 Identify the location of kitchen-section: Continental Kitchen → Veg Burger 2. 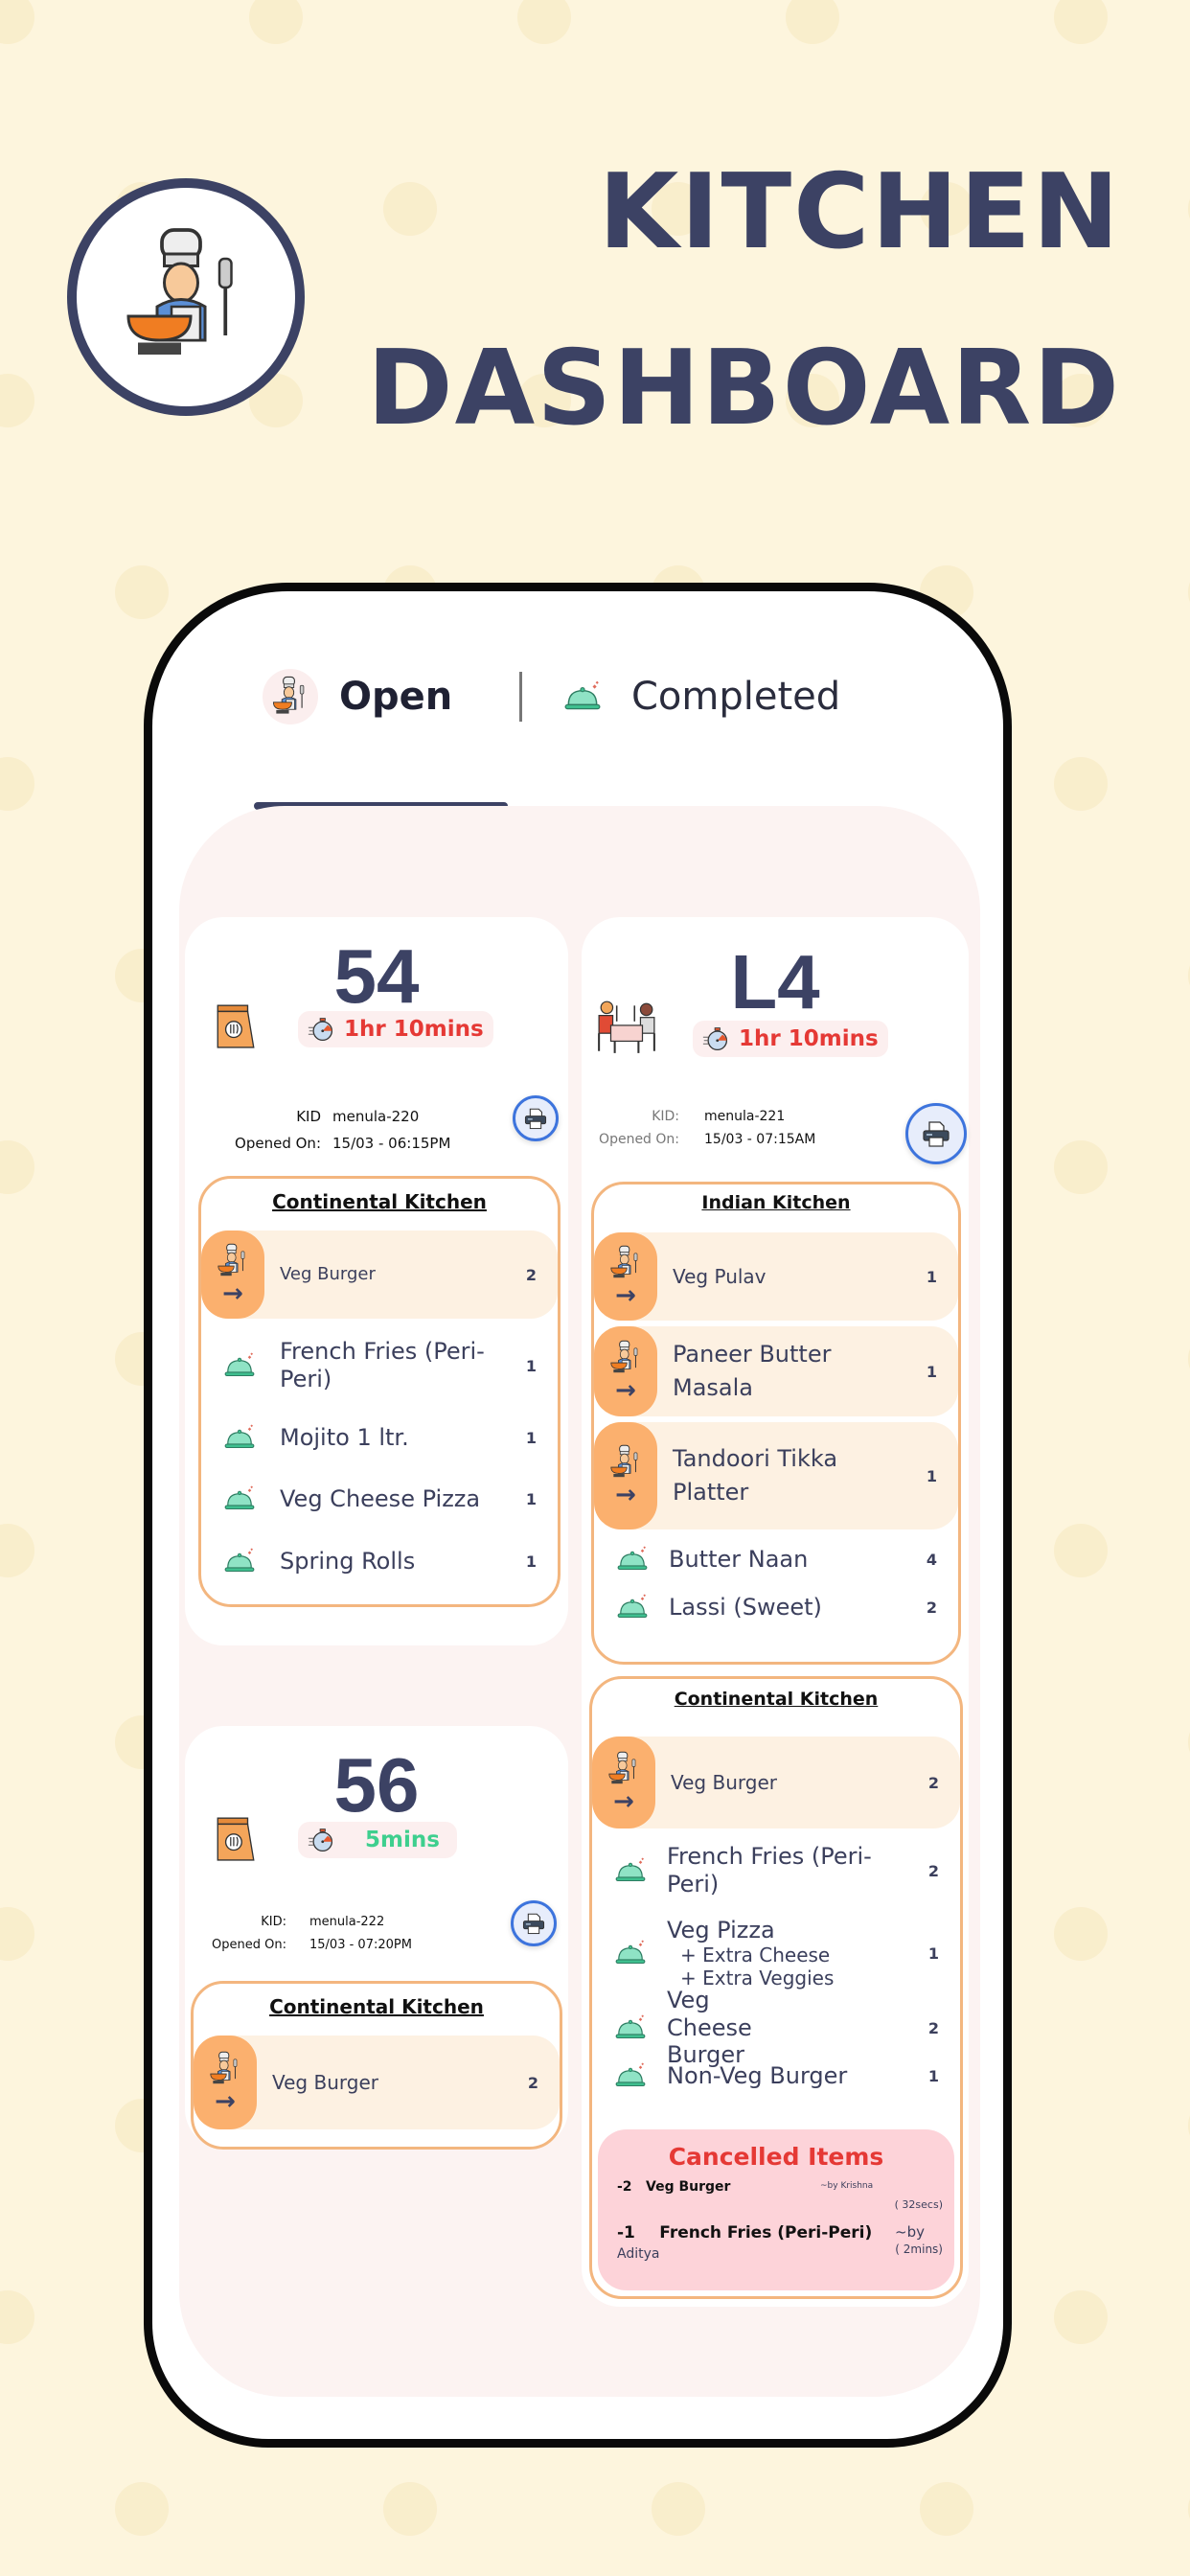
(377, 2065).